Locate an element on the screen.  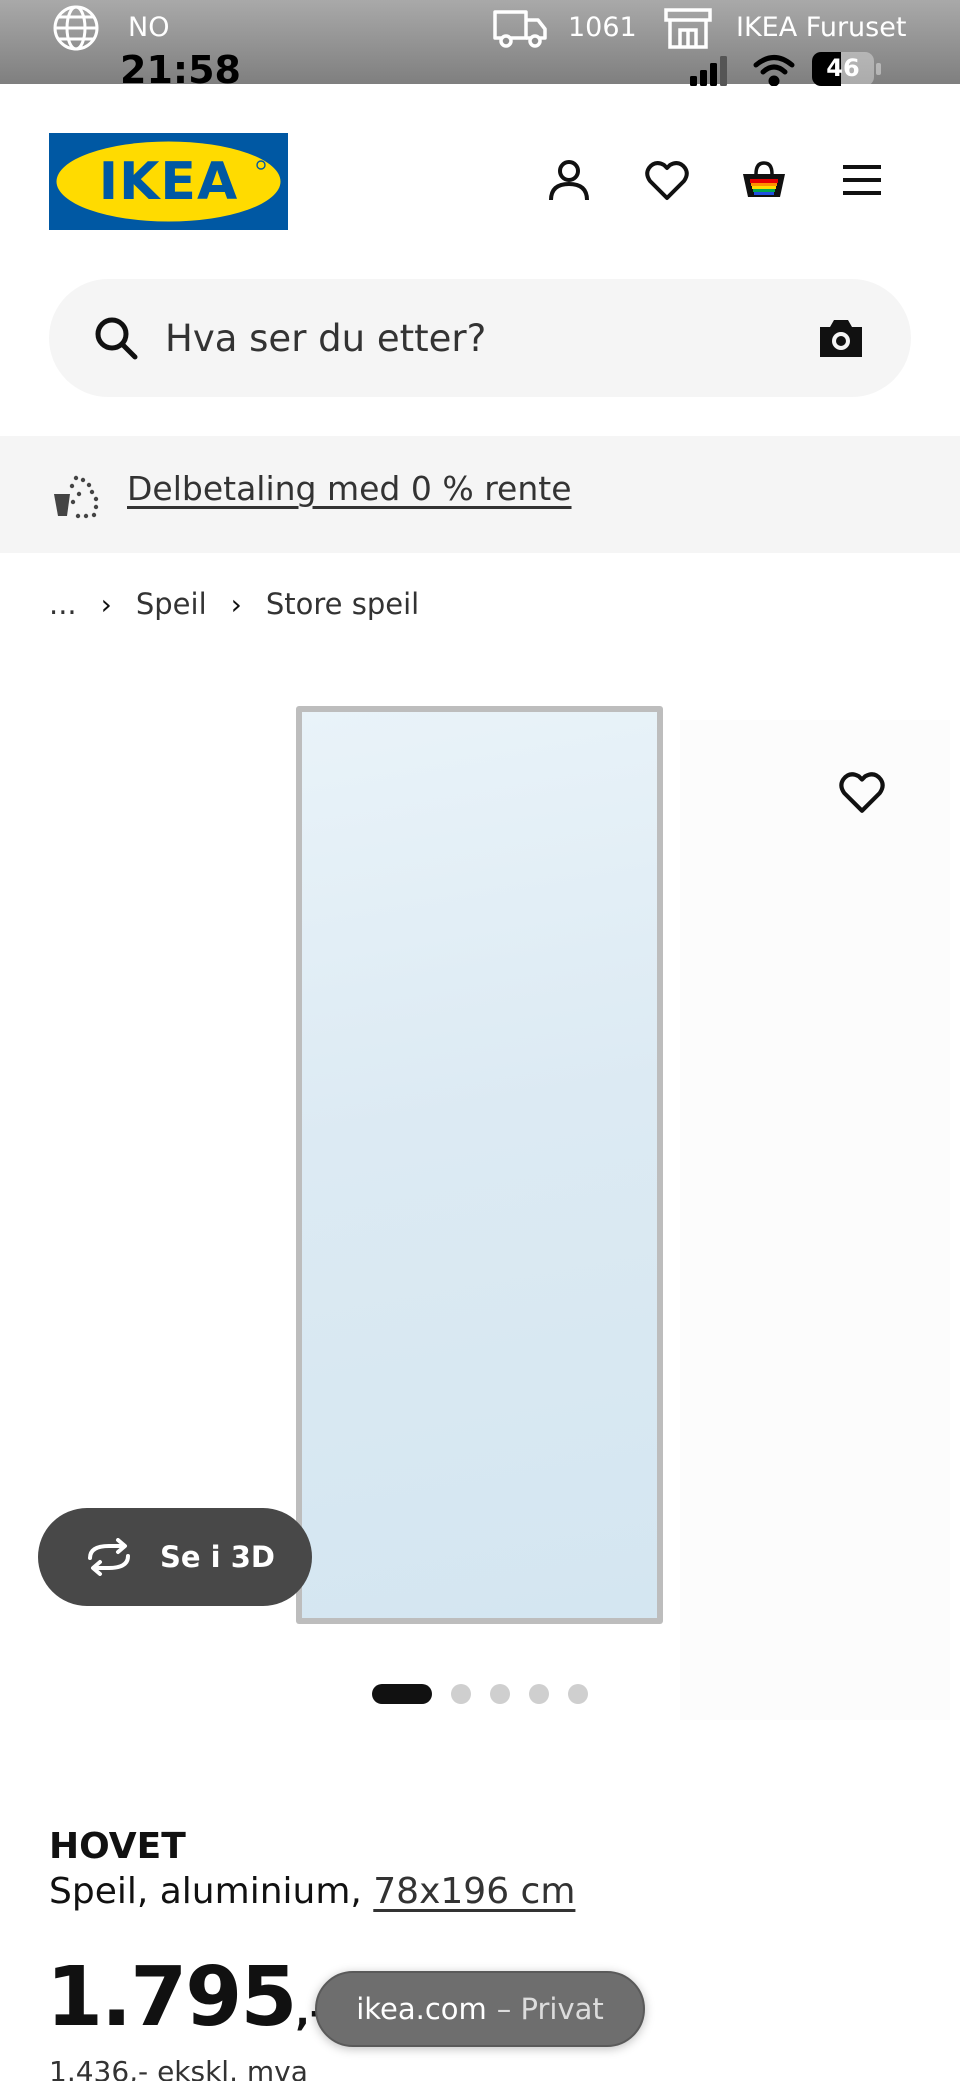
ikea-logo: IKEA is located at coordinates (168, 181).